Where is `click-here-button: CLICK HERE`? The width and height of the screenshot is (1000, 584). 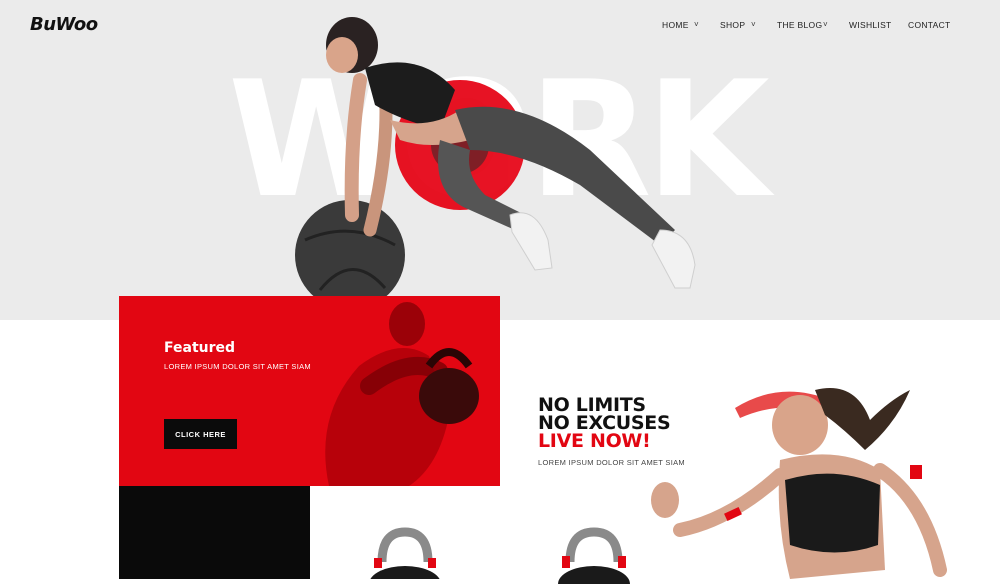
click-here-button: CLICK HERE is located at coordinates (200, 434).